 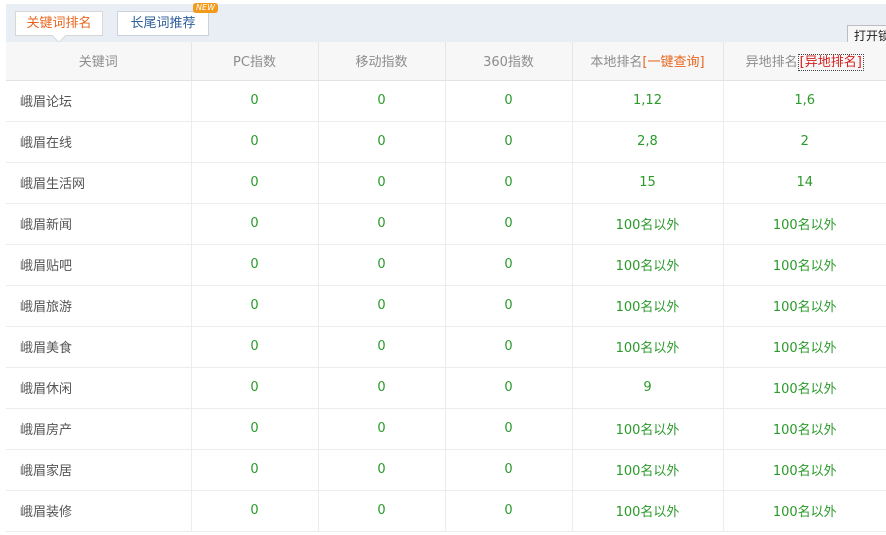 I want to click on table-row: 峨眉房产 0 0 0 100名以外 100名以外, so click(x=446, y=429).